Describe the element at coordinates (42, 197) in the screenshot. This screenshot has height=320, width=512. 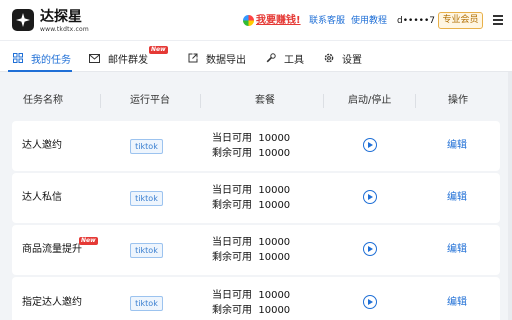
I see `task-name: 达人私信` at that location.